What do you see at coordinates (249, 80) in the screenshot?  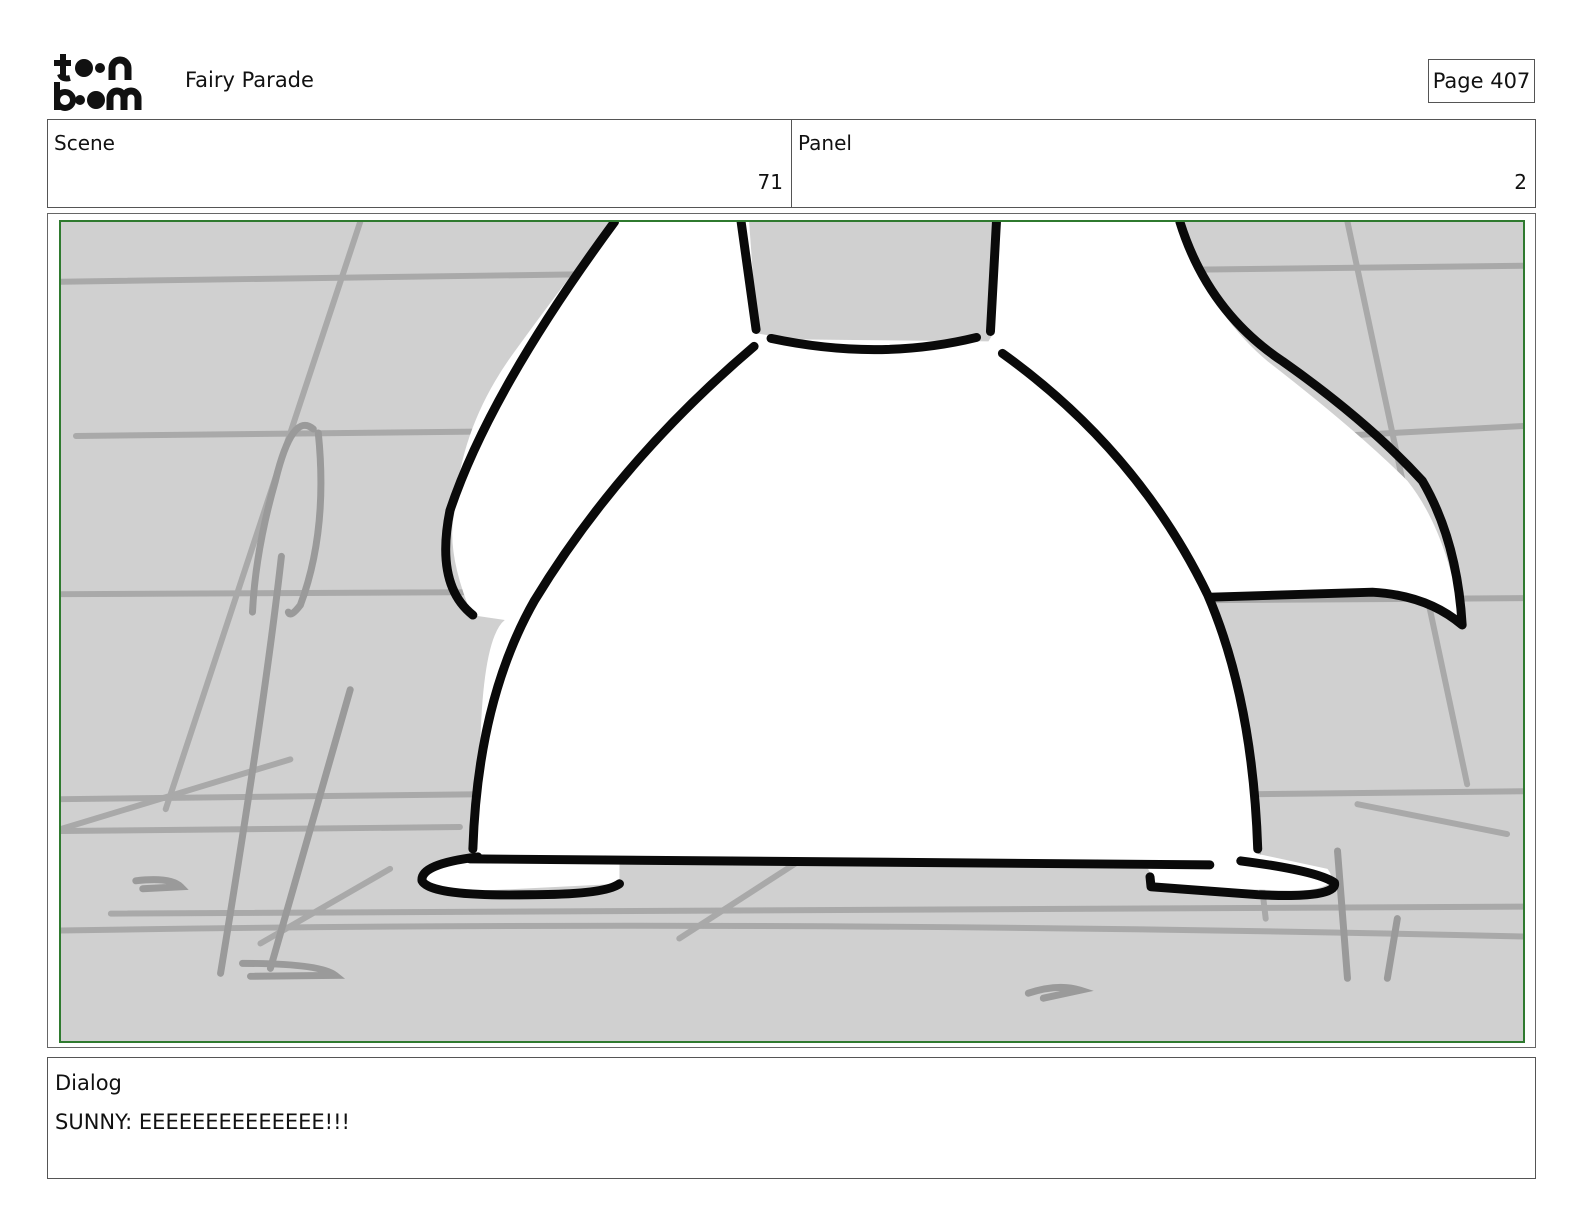 I see `project-title: Fairy Parade` at bounding box center [249, 80].